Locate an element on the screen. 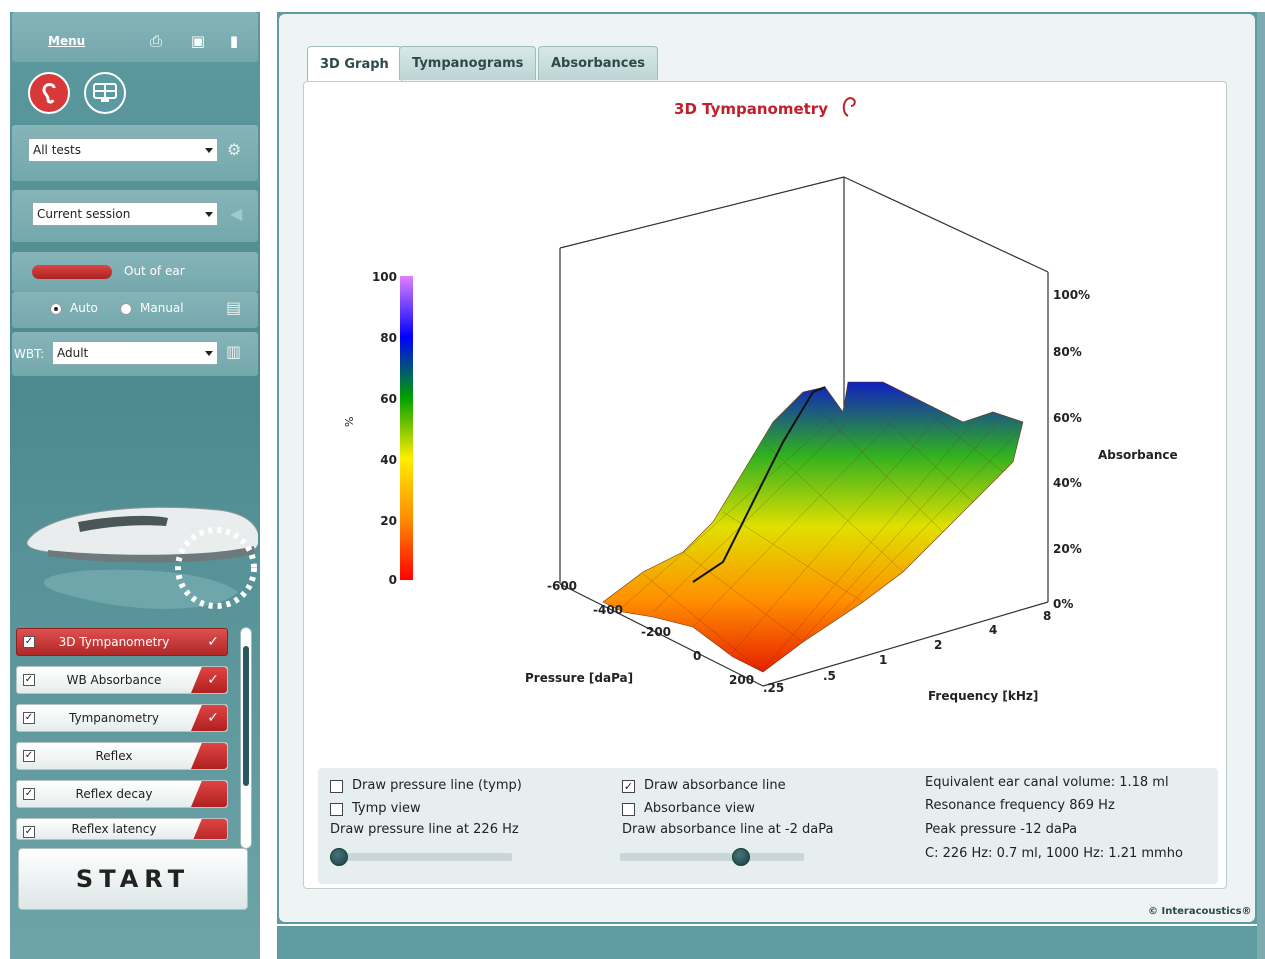 The width and height of the screenshot is (1265, 959). ear-select-button is located at coordinates (49, 93).